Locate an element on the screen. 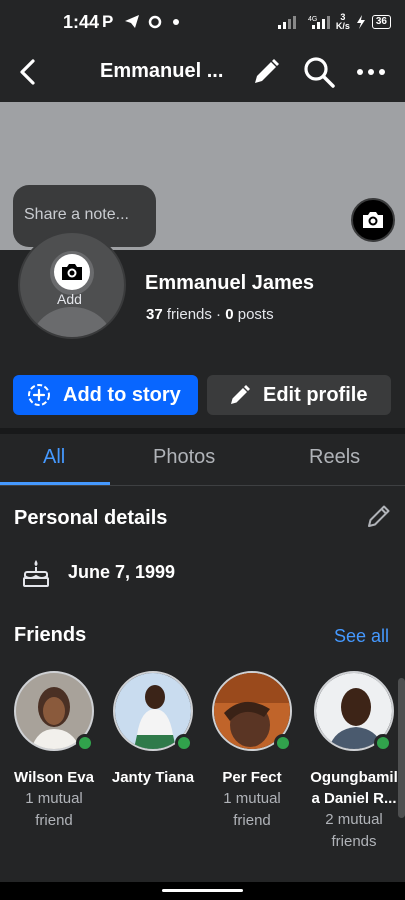 The image size is (405, 900). notification-p-icon: P is located at coordinates (112, 21).